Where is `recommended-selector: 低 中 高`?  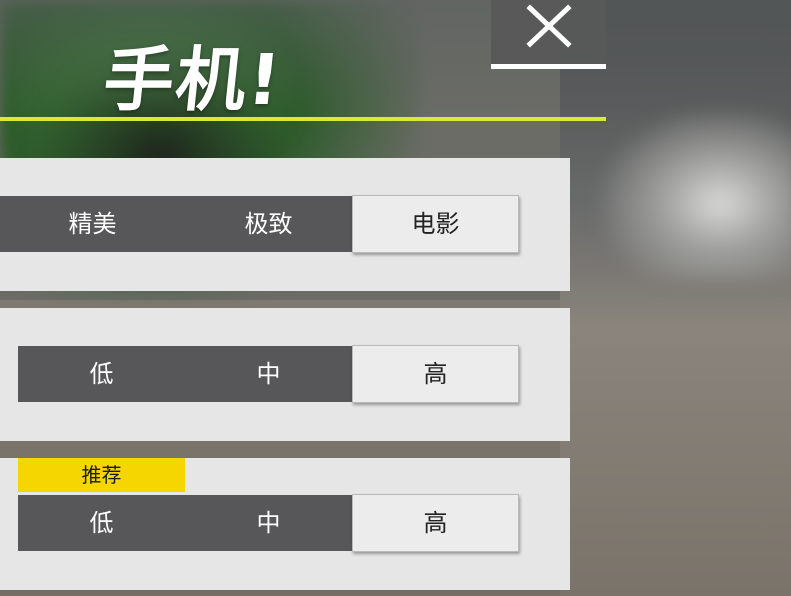
recommended-selector: 低 中 高 is located at coordinates (268, 523).